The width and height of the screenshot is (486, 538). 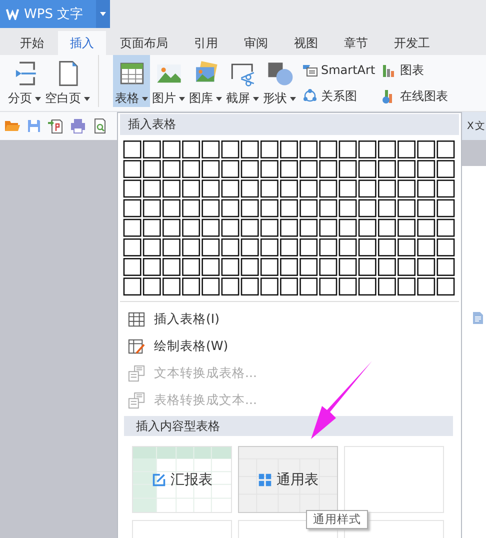 I want to click on template-label: 通用表, so click(x=297, y=479).